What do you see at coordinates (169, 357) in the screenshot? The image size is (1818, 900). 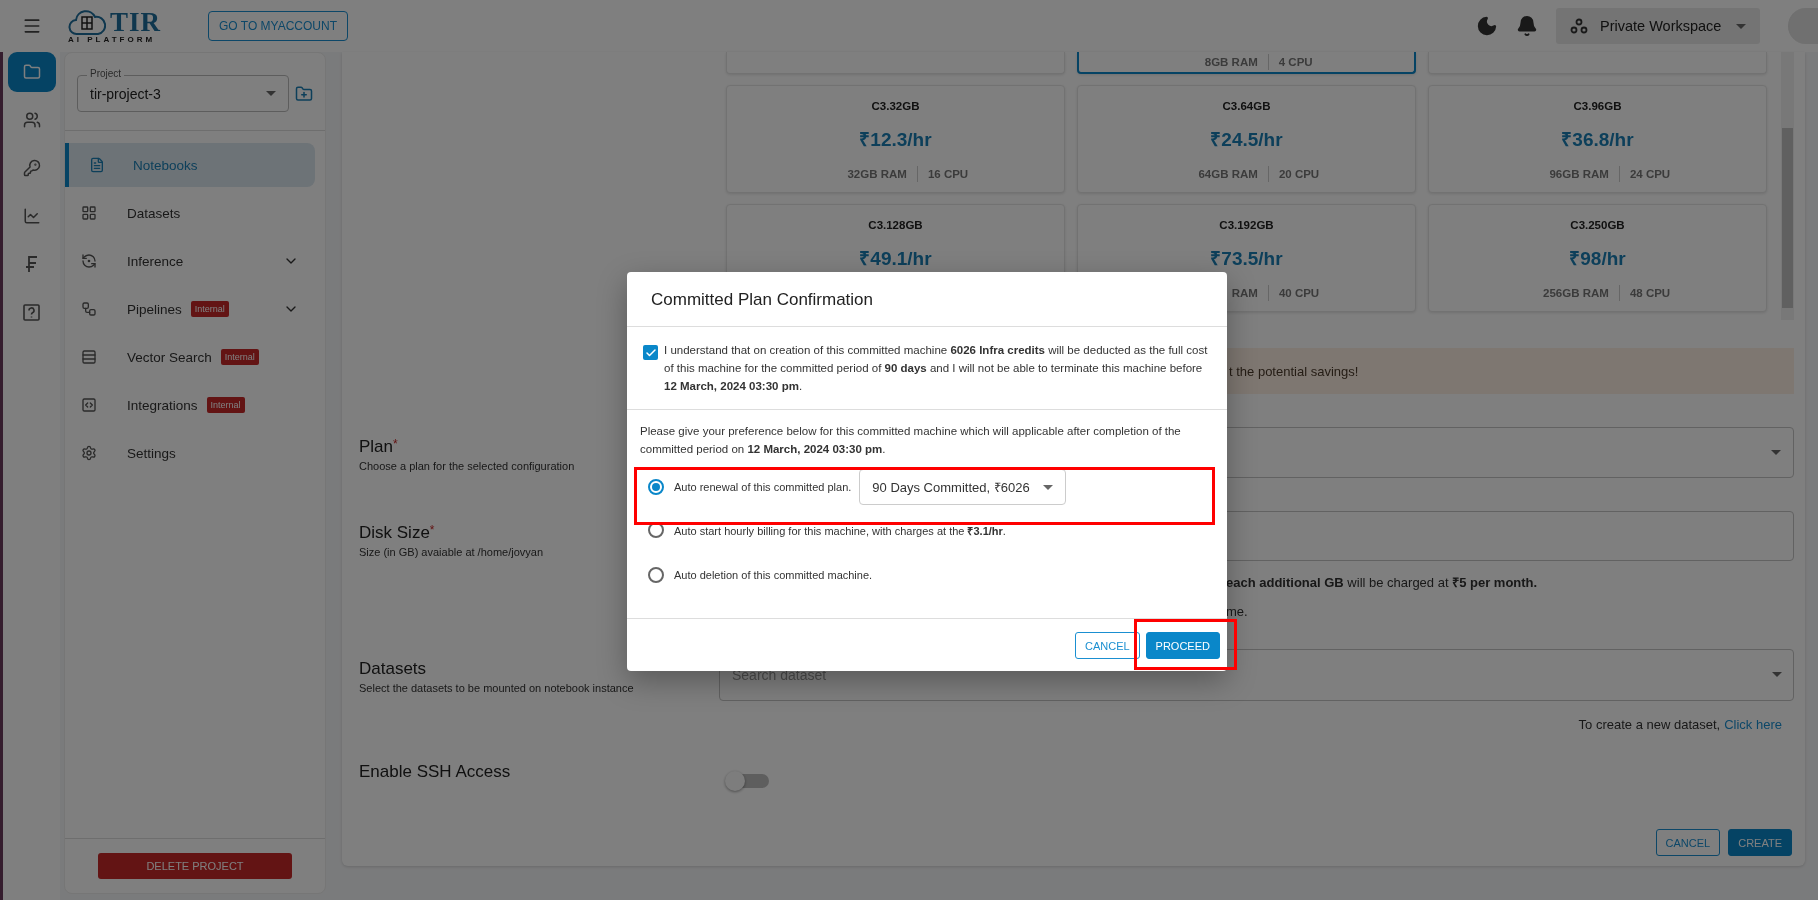 I see `nav-label: Vector Search` at bounding box center [169, 357].